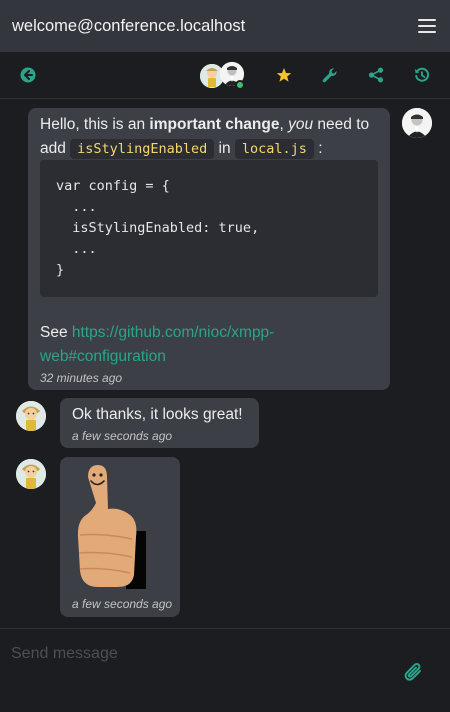 The height and width of the screenshot is (712, 450). What do you see at coordinates (274, 149) in the screenshot?
I see `inline-code: local.js` at bounding box center [274, 149].